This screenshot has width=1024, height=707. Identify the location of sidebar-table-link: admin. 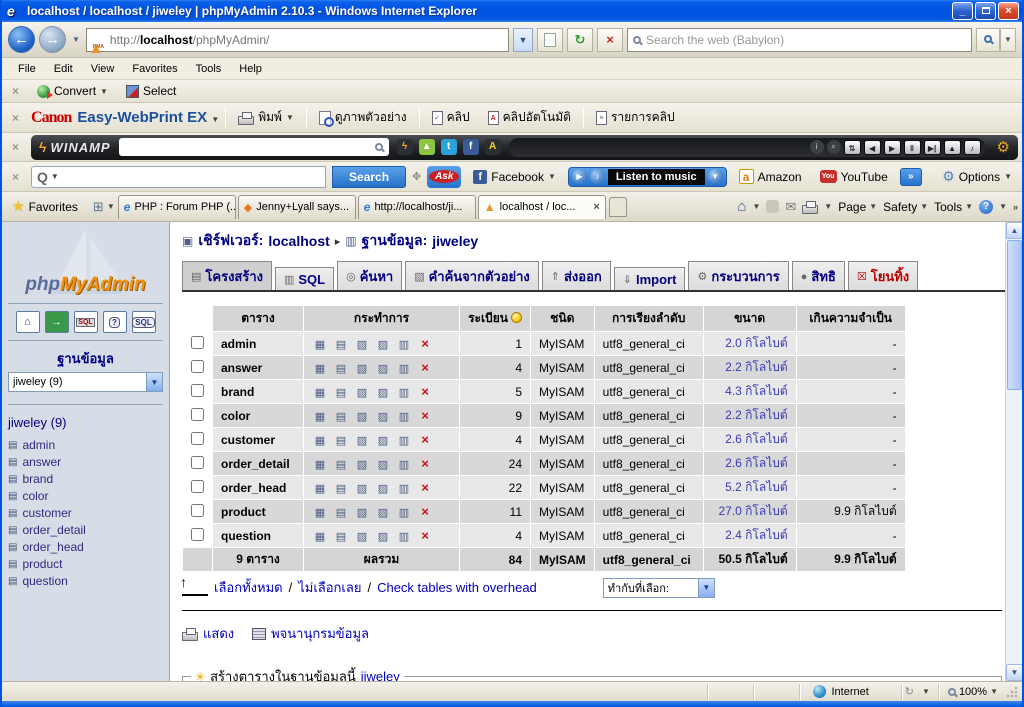
(38, 445).